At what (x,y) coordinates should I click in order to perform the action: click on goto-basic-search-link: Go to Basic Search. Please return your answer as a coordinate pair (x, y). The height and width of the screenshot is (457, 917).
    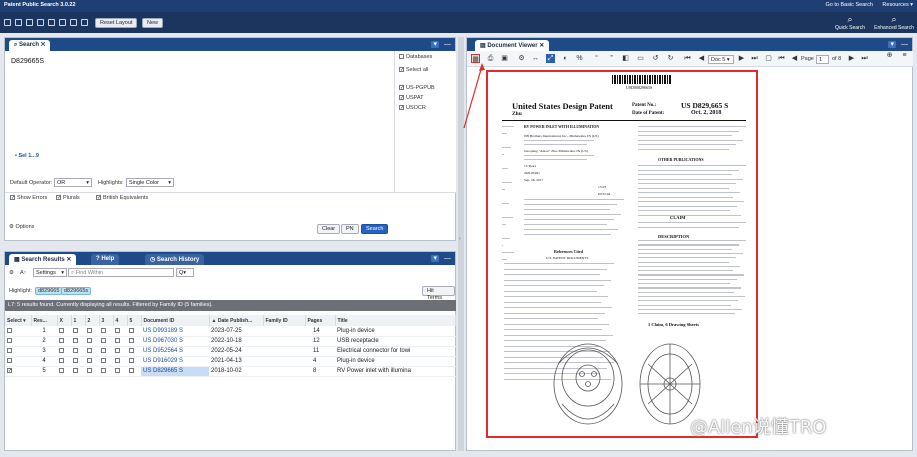
    Looking at the image, I should click on (849, 5).